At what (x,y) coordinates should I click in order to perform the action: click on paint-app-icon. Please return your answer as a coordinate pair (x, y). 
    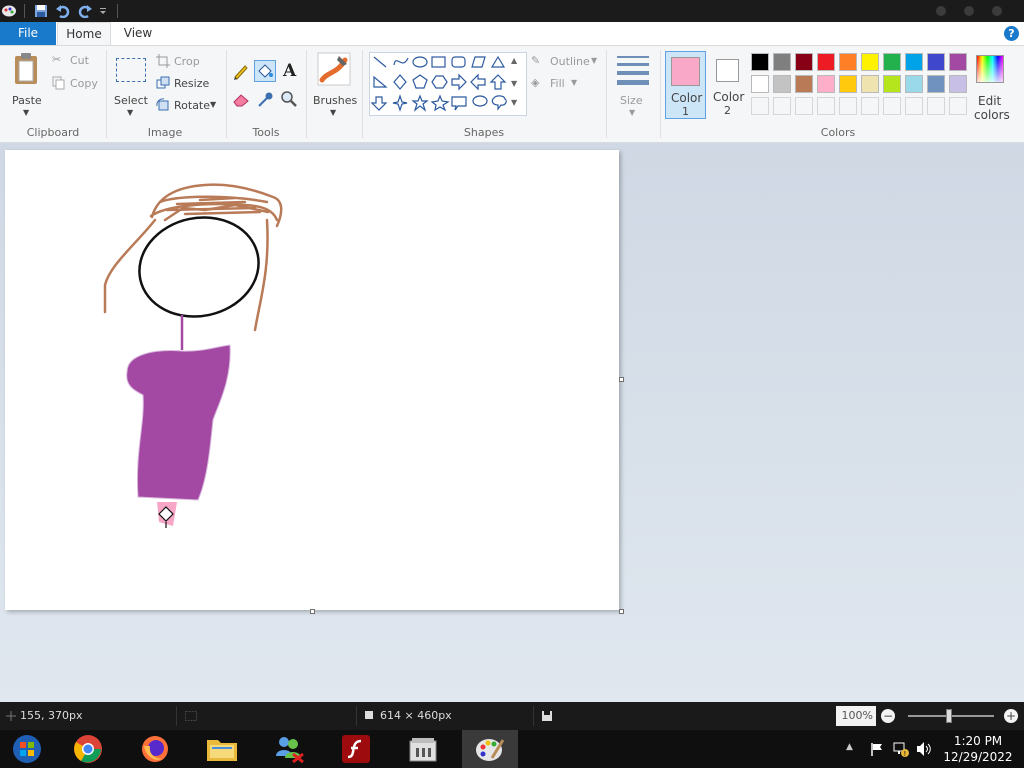
    Looking at the image, I should click on (9, 11).